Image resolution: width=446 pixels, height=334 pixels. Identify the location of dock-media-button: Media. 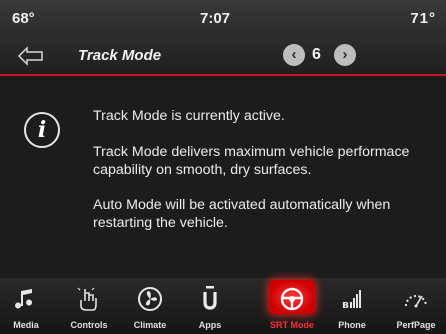
(27, 306).